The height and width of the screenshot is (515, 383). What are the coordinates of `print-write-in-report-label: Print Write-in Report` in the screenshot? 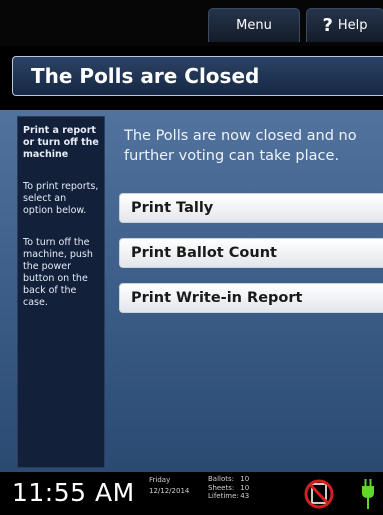 It's located at (217, 298).